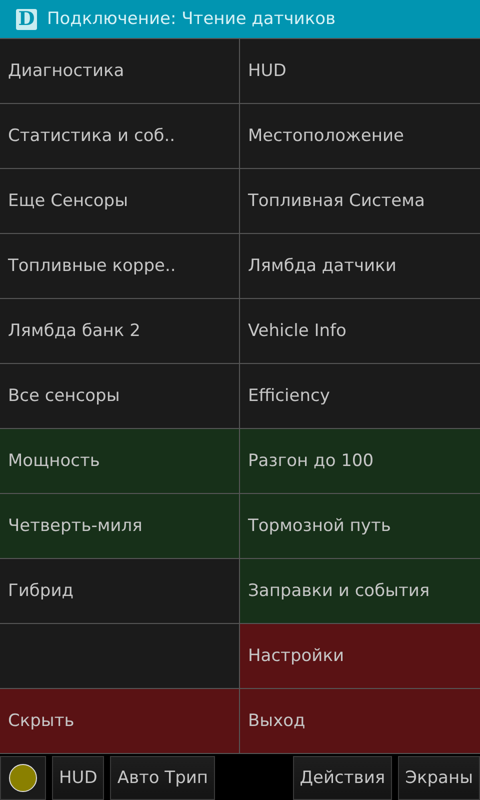 The width and height of the screenshot is (480, 800). Describe the element at coordinates (360, 526) in the screenshot. I see `menu-tile: Тормозной путь` at that location.